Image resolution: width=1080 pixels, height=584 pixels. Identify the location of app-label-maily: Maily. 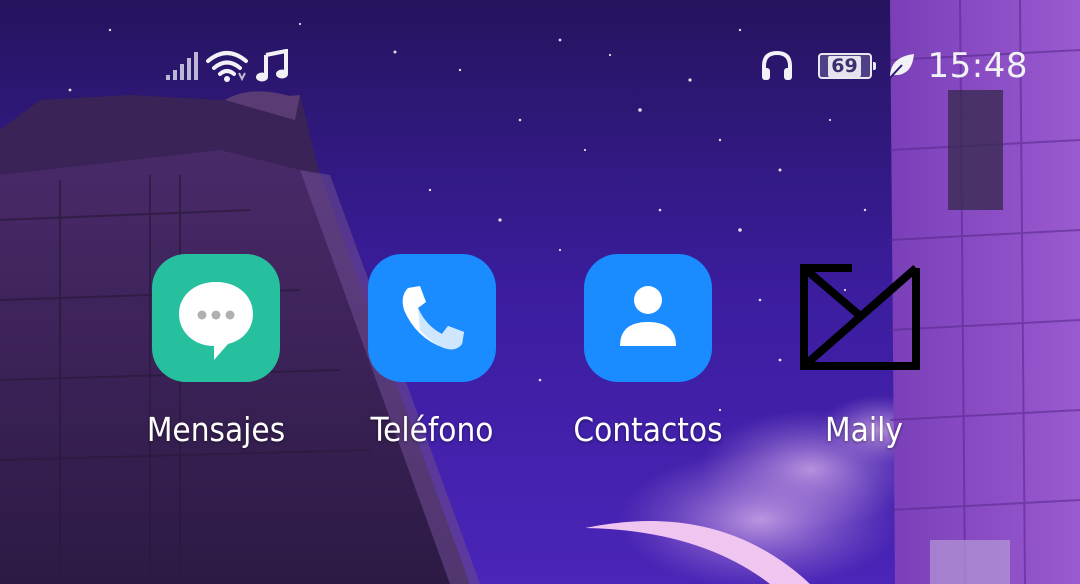
(864, 429).